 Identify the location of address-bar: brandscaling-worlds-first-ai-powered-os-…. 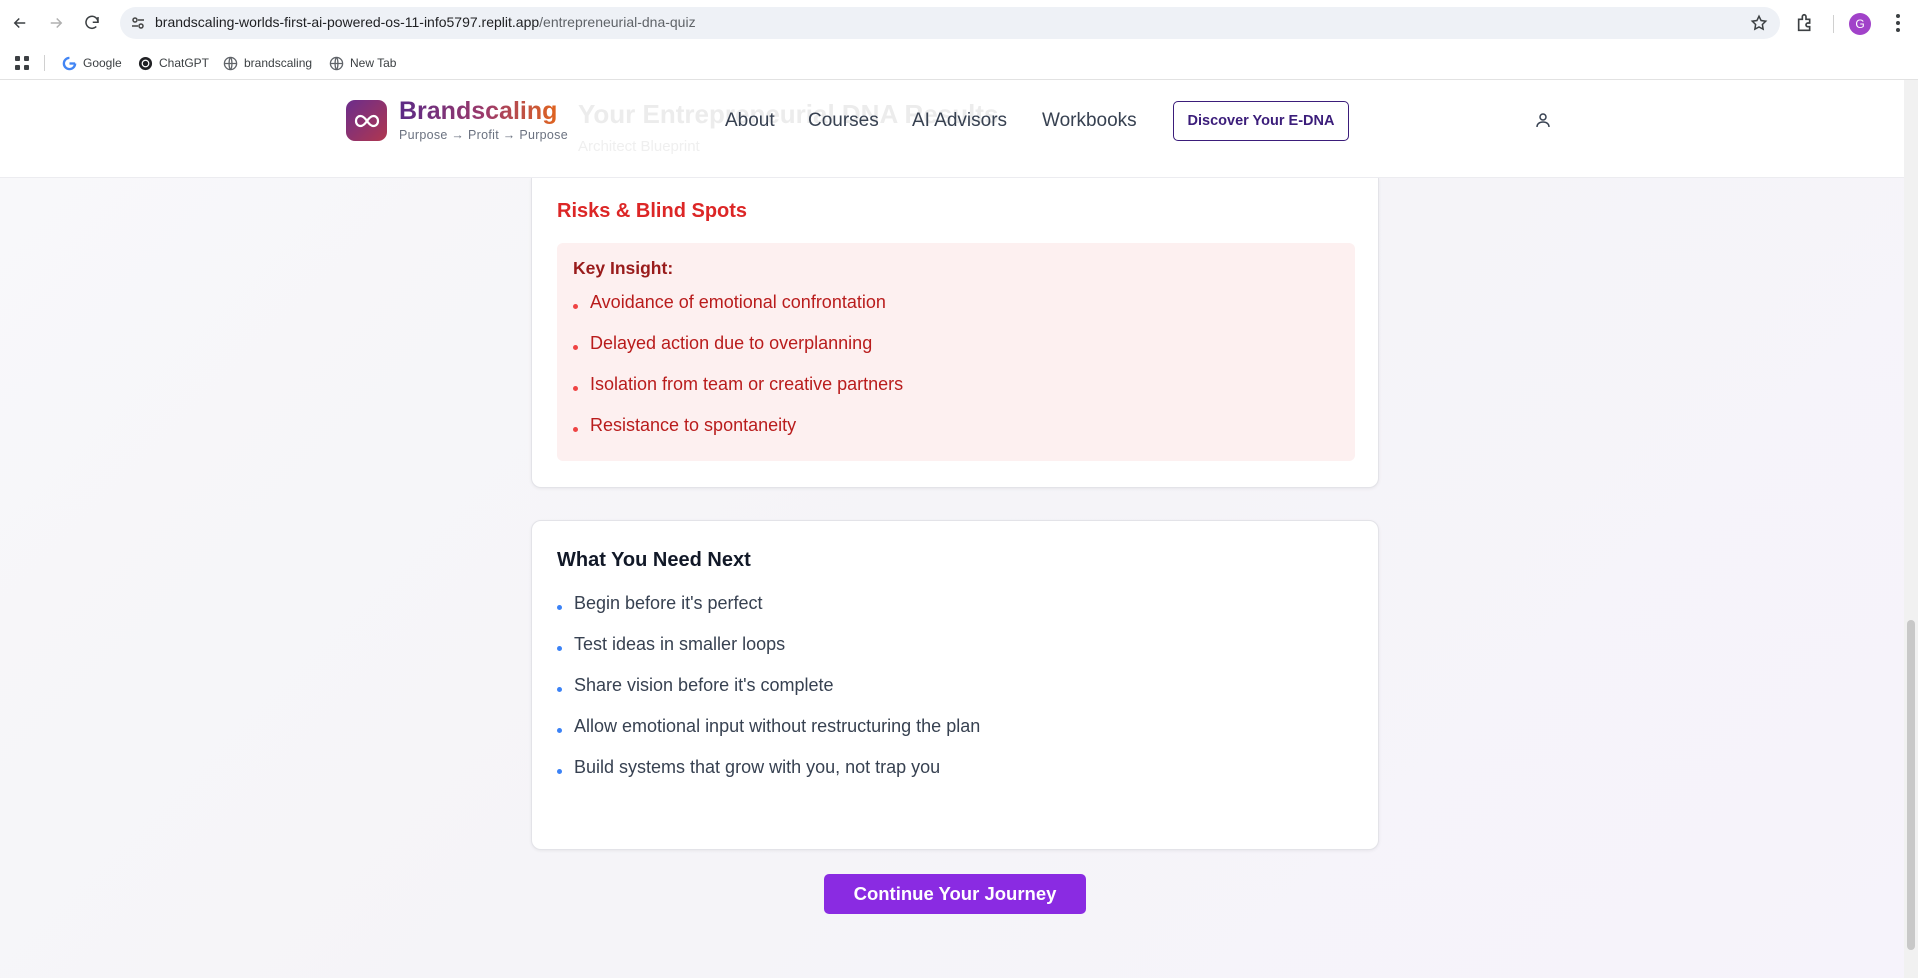
(950, 23).